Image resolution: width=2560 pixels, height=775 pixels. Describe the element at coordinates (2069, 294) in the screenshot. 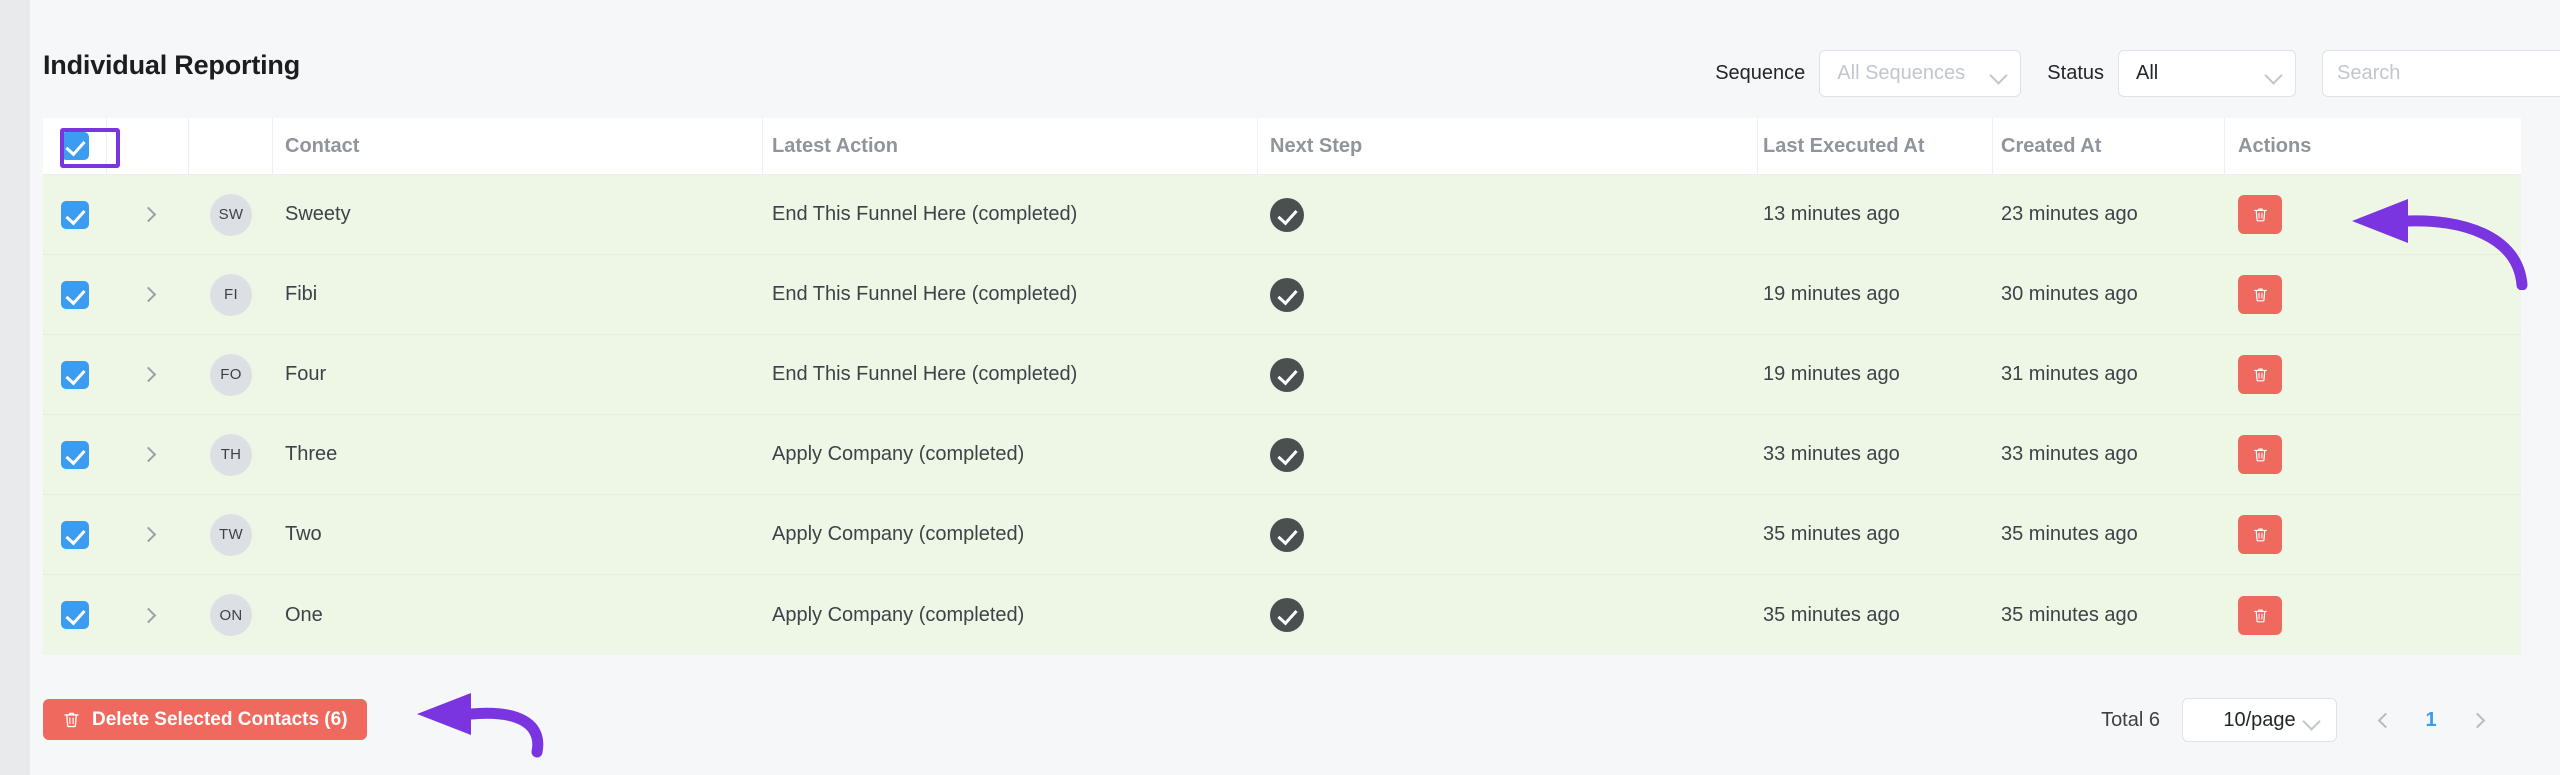

I see `cell-created-at: 30 minutes ago` at that location.